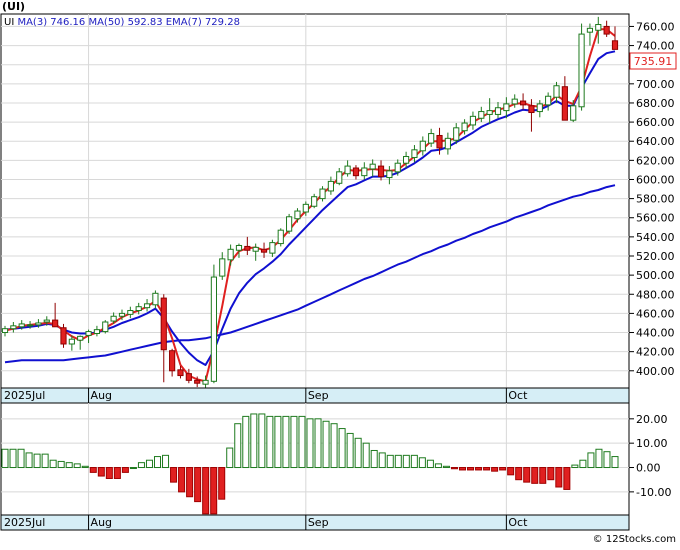 Image resolution: width=680 pixels, height=550 pixels. What do you see at coordinates (655, 141) in the screenshot?
I see `price-tick-label: 640.00` at bounding box center [655, 141].